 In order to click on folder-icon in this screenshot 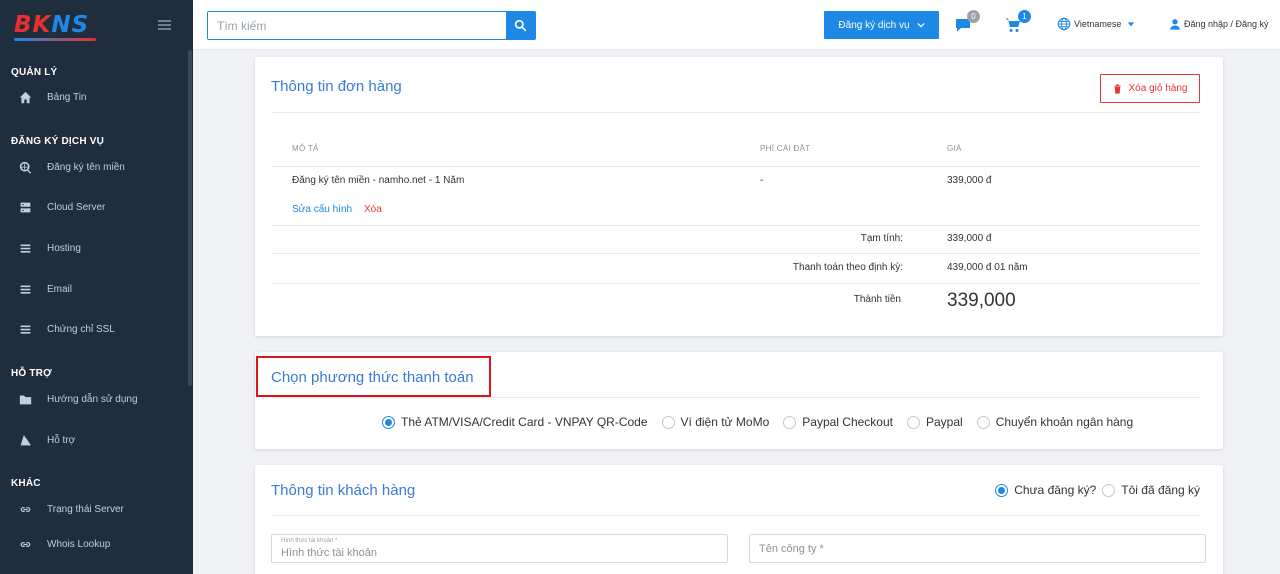, I will do `click(25, 399)`.